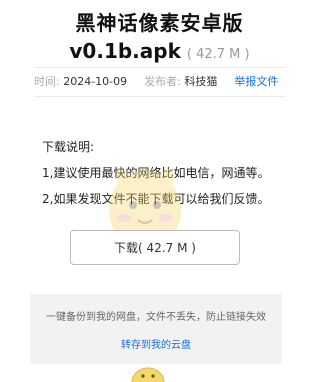  What do you see at coordinates (201, 81) in the screenshot?
I see `publisher-value: 科技猫` at bounding box center [201, 81].